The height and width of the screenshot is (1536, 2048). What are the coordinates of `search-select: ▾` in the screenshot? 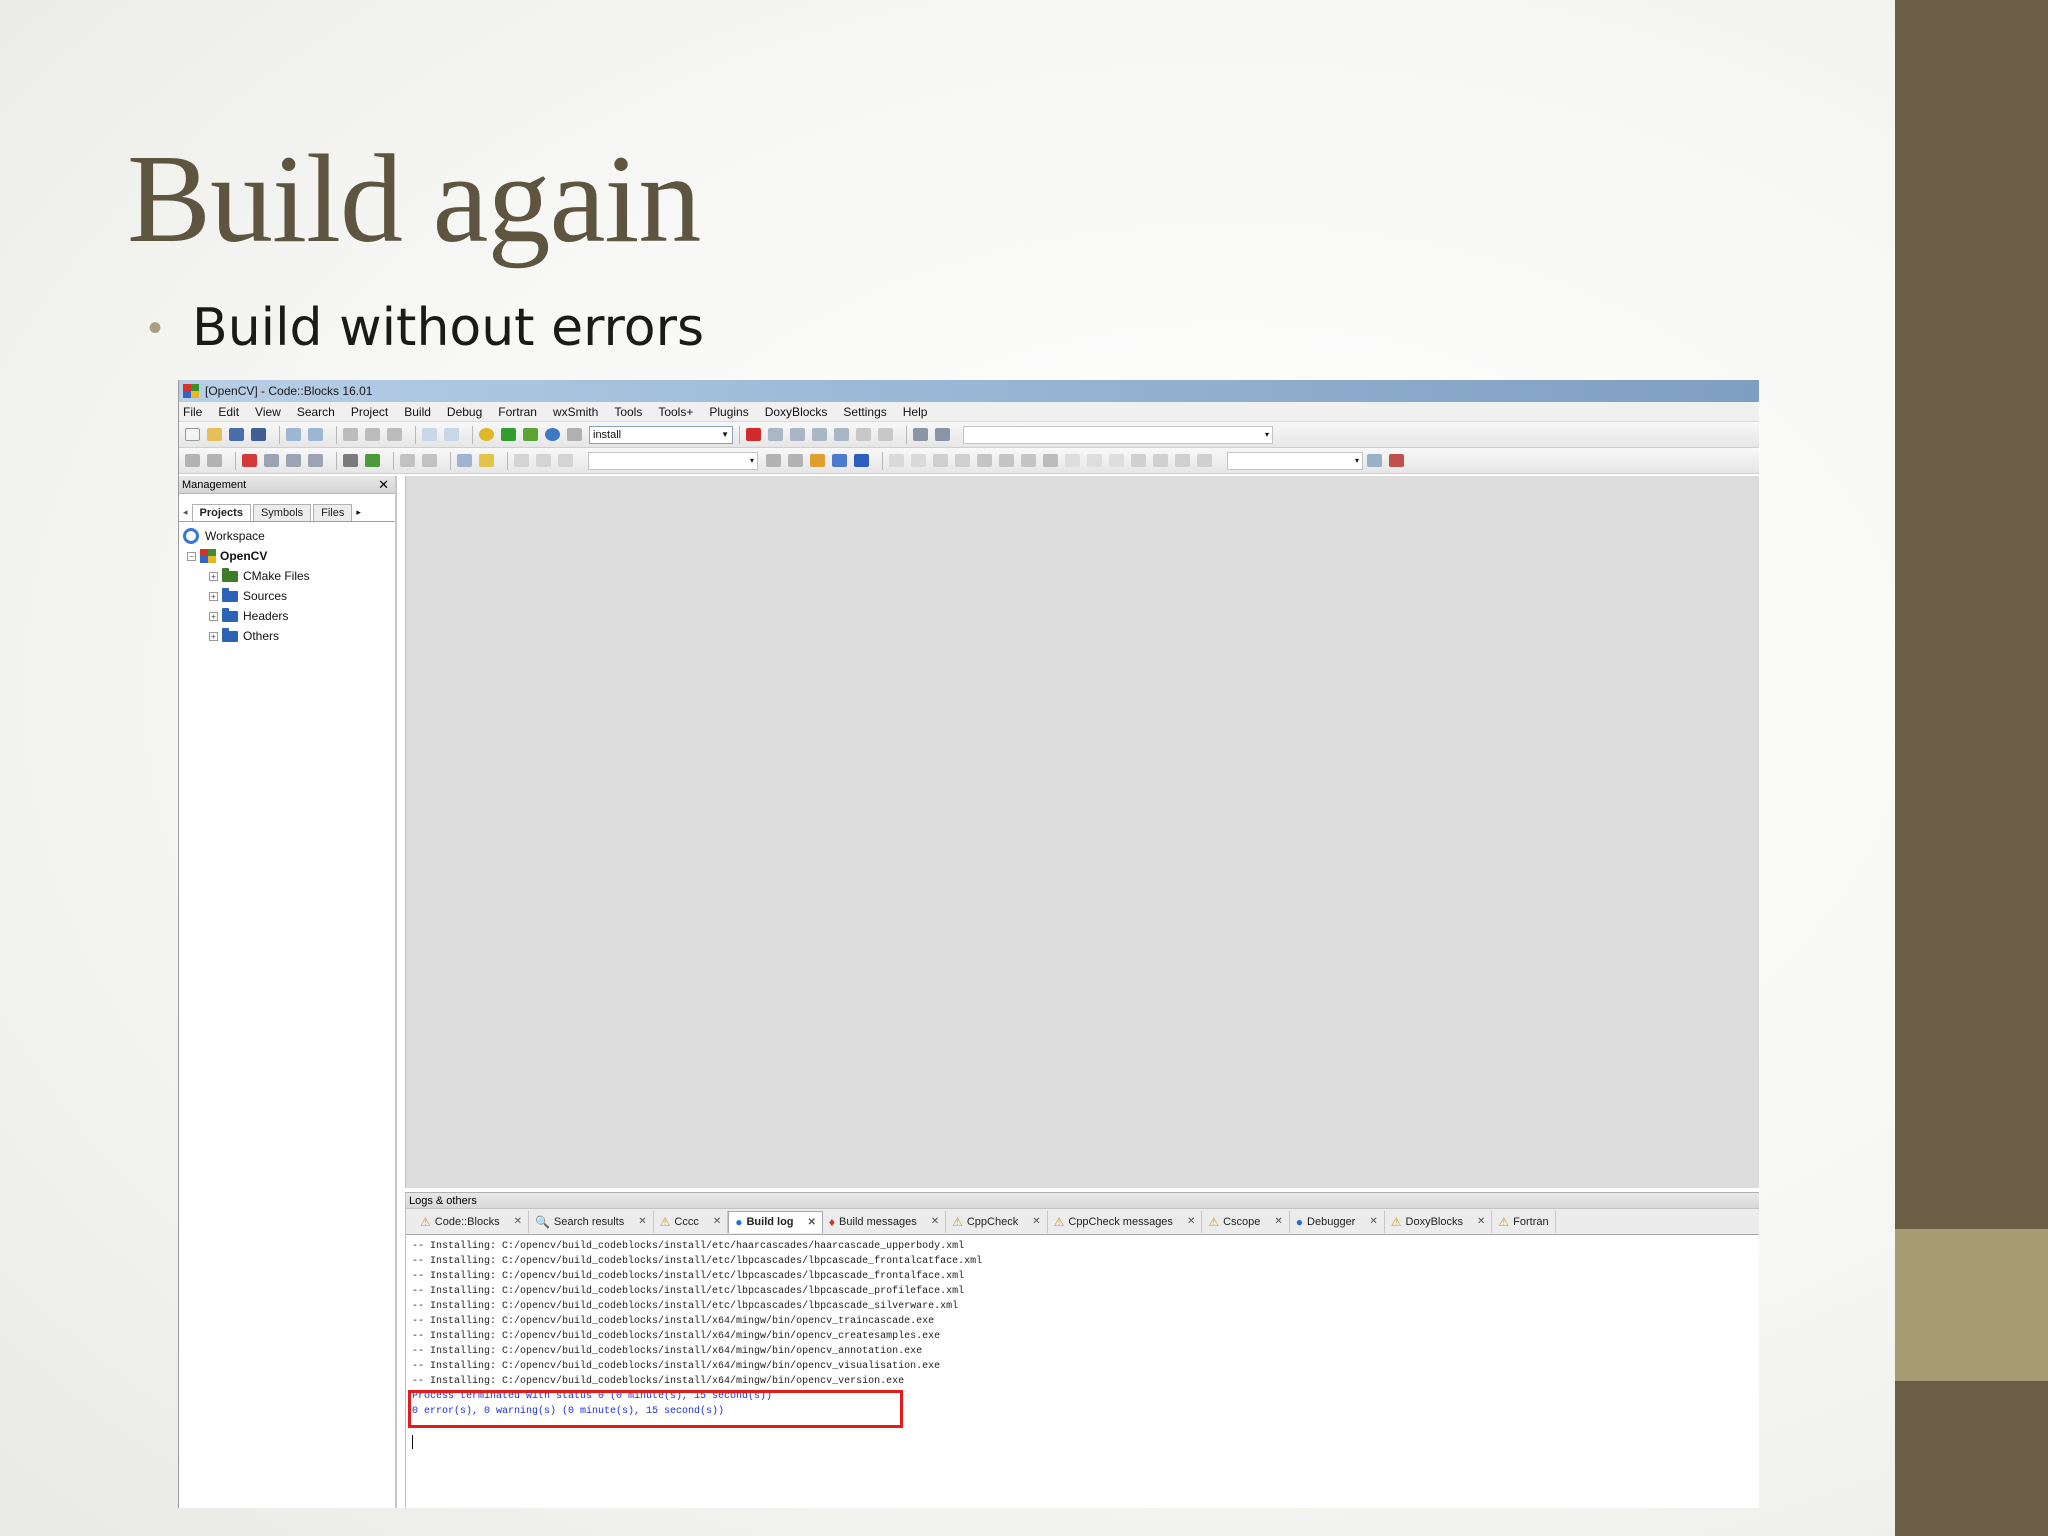 It's located at (1295, 460).